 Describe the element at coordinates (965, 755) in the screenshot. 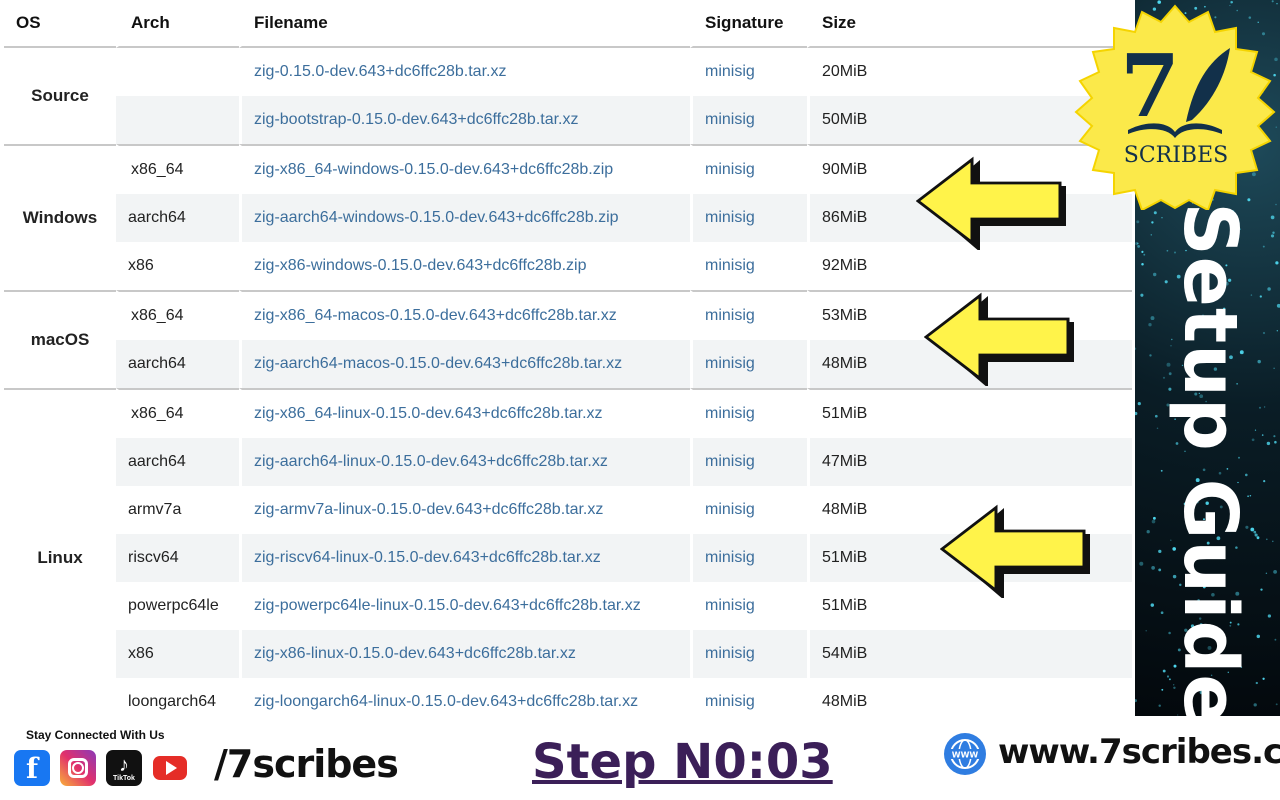

I see `svg-text: WWW` at that location.